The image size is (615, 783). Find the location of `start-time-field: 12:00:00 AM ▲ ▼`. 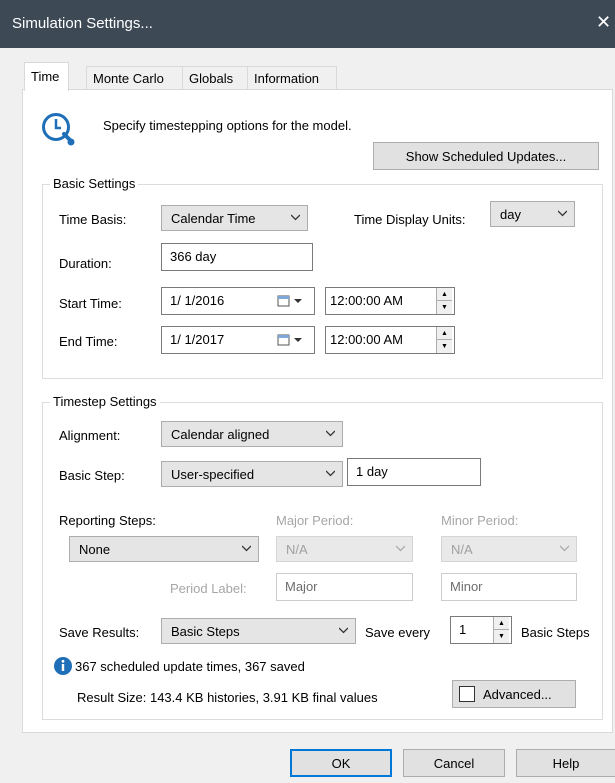

start-time-field: 12:00:00 AM ▲ ▼ is located at coordinates (390, 301).